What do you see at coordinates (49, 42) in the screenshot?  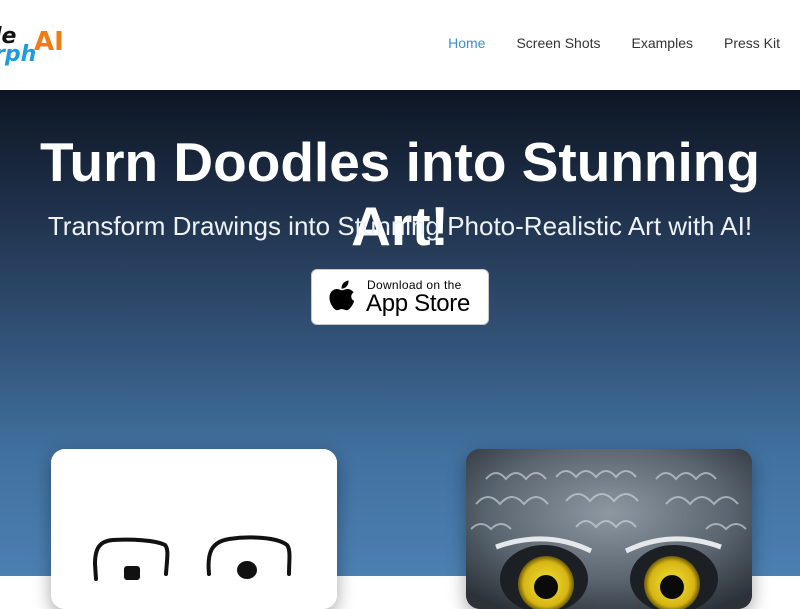 I see `logo-text-ai: AI` at bounding box center [49, 42].